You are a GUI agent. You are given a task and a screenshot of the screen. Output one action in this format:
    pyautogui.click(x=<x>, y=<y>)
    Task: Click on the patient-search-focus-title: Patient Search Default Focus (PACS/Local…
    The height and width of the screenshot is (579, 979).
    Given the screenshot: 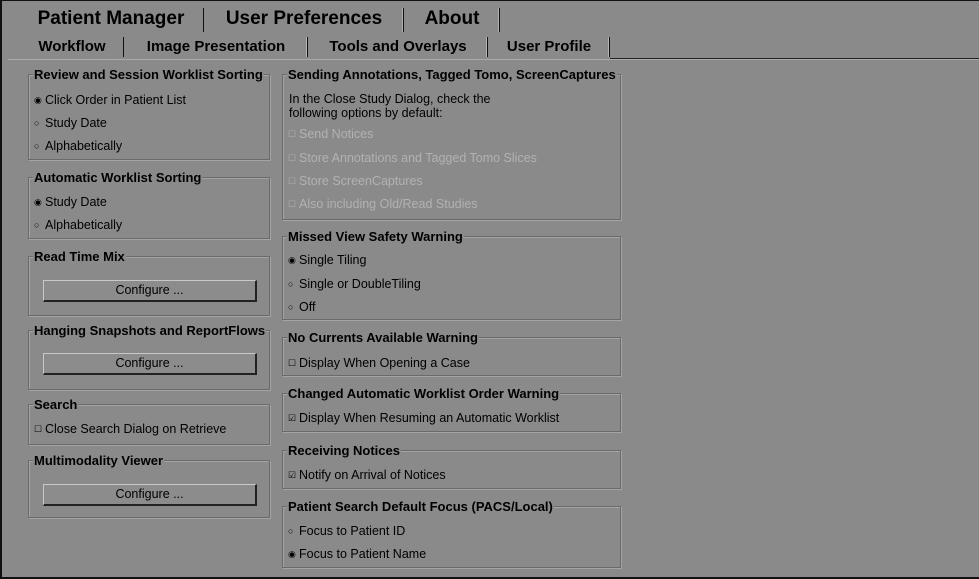 What is the action you would take?
    pyautogui.click(x=420, y=506)
    